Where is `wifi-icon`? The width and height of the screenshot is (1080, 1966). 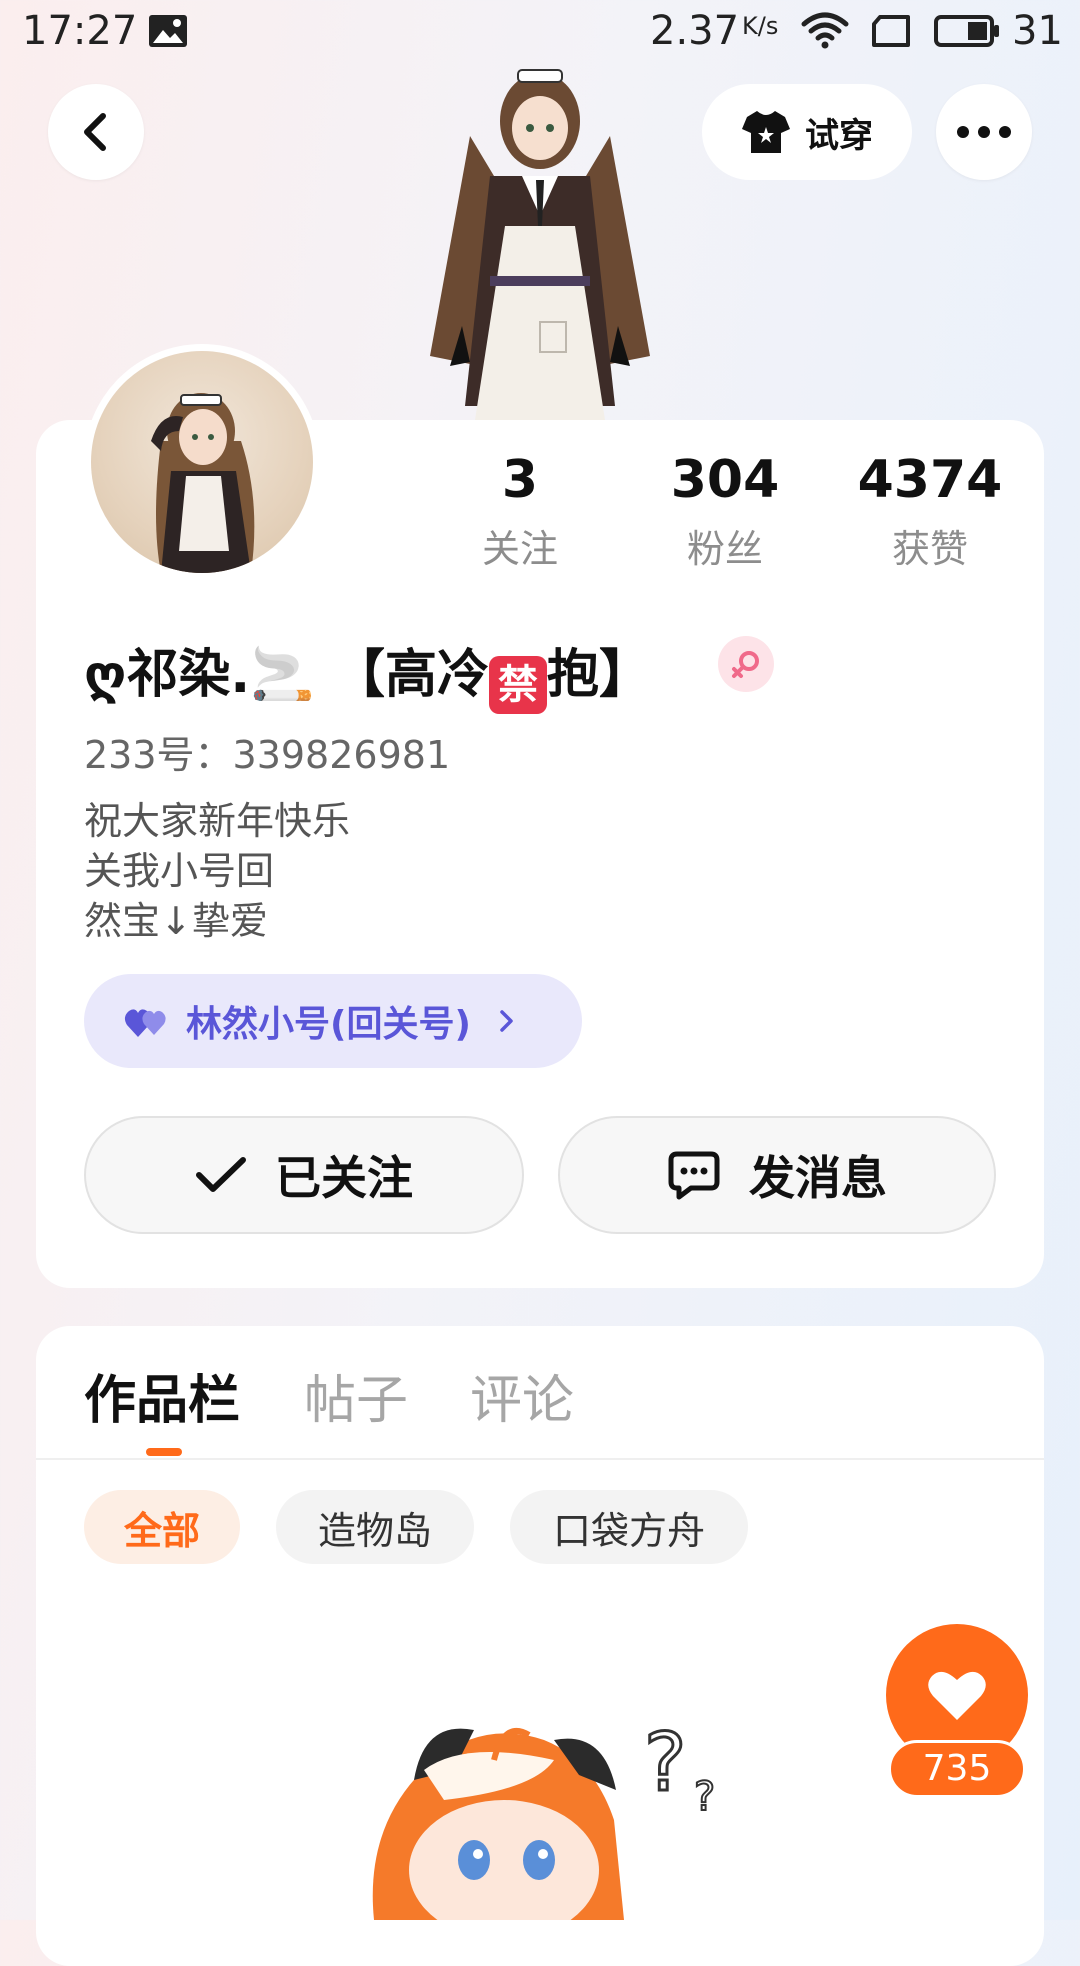
wifi-icon is located at coordinates (825, 30).